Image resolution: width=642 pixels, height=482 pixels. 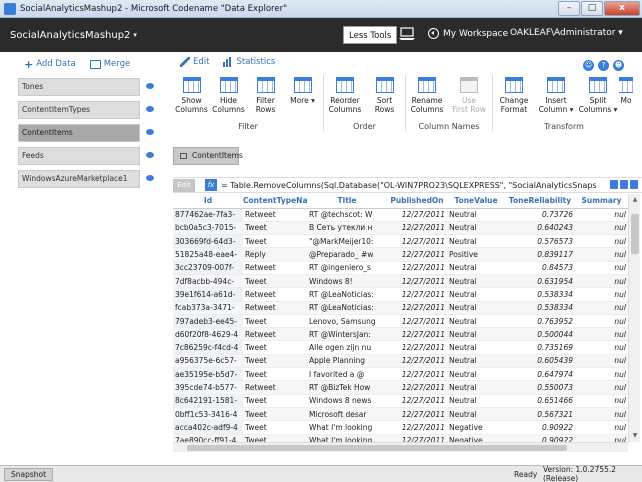 What do you see at coordinates (208, 281) in the screenshot?
I see `table-cell: 7df8acbb-494c-` at bounding box center [208, 281].